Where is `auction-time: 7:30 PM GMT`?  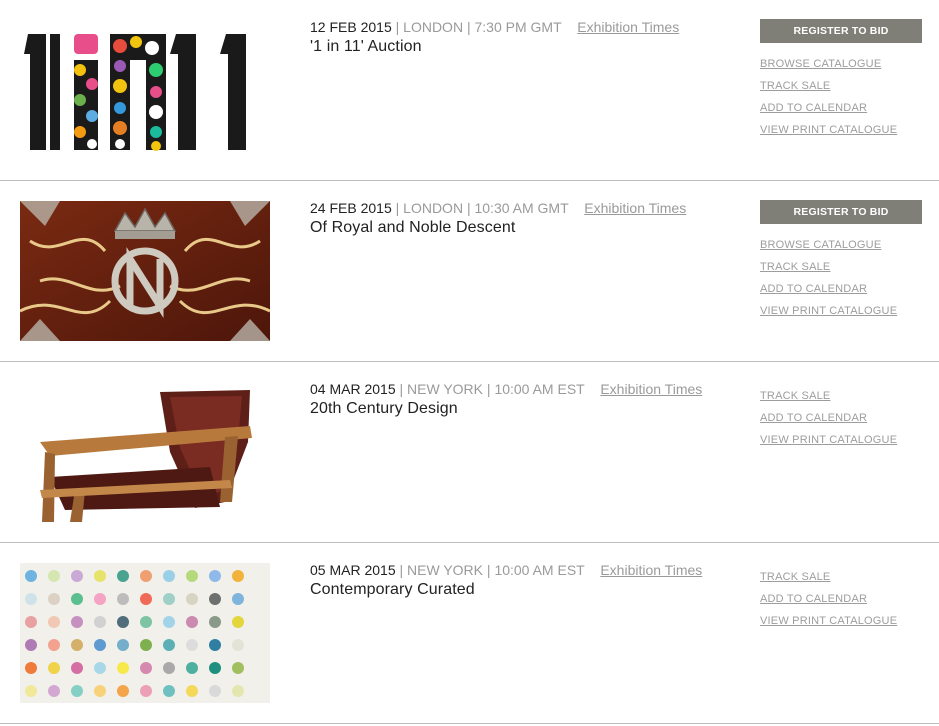 auction-time: 7:30 PM GMT is located at coordinates (518, 27).